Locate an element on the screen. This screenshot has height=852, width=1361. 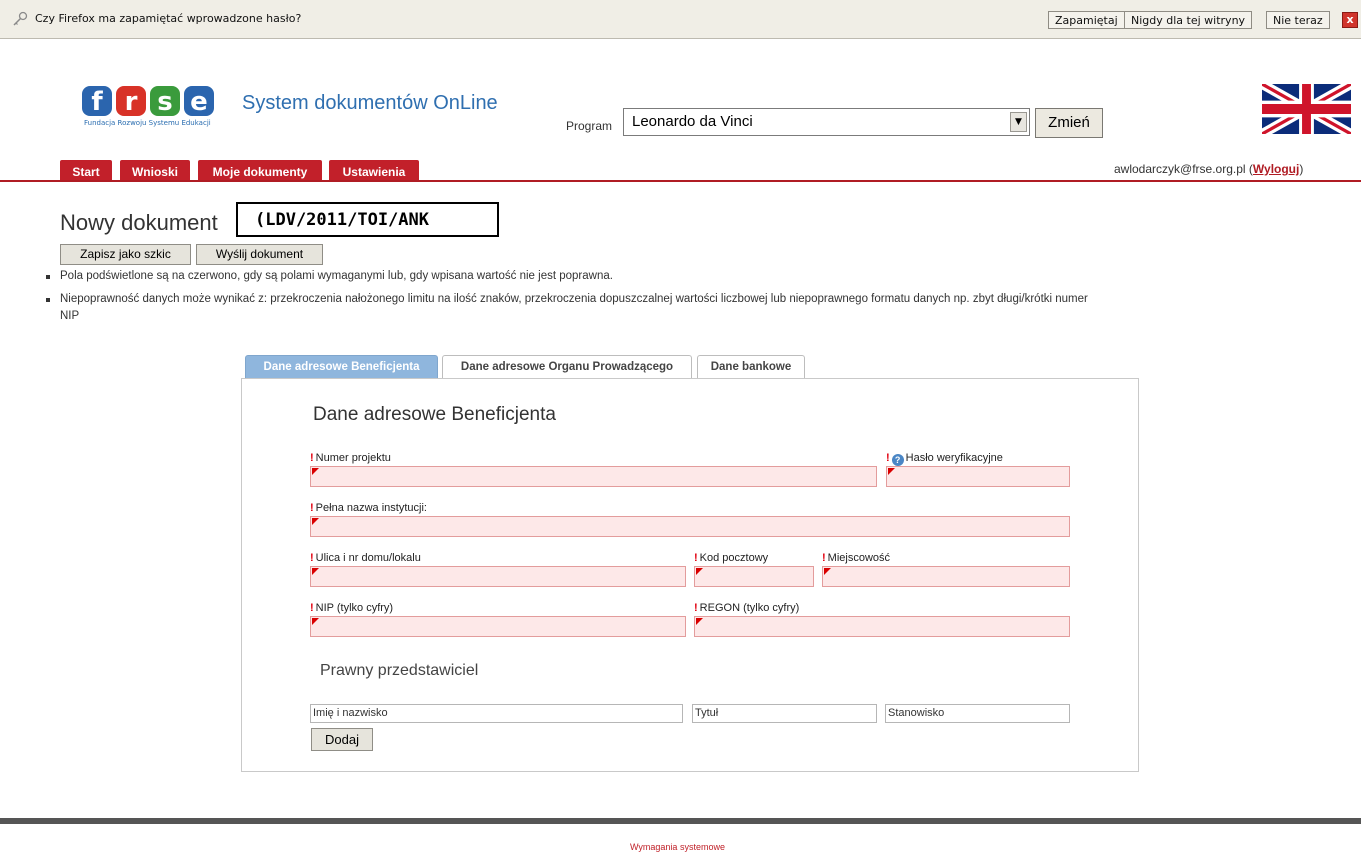
institution-input is located at coordinates (690, 526).